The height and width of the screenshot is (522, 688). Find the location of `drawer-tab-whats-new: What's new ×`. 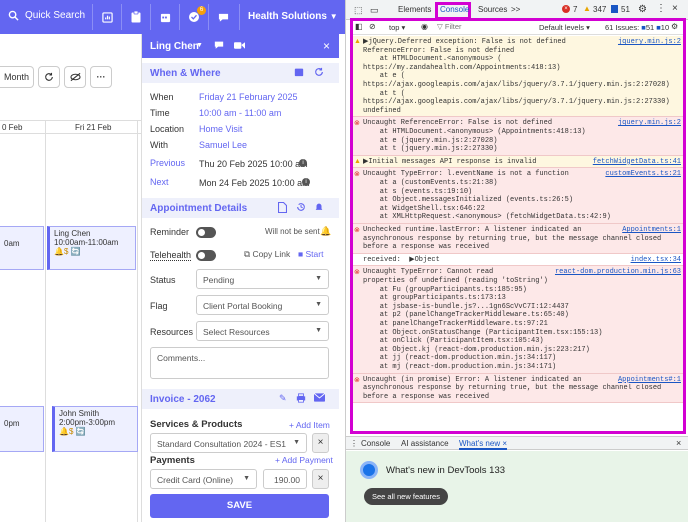

drawer-tab-whats-new: What's new × is located at coordinates (483, 444).